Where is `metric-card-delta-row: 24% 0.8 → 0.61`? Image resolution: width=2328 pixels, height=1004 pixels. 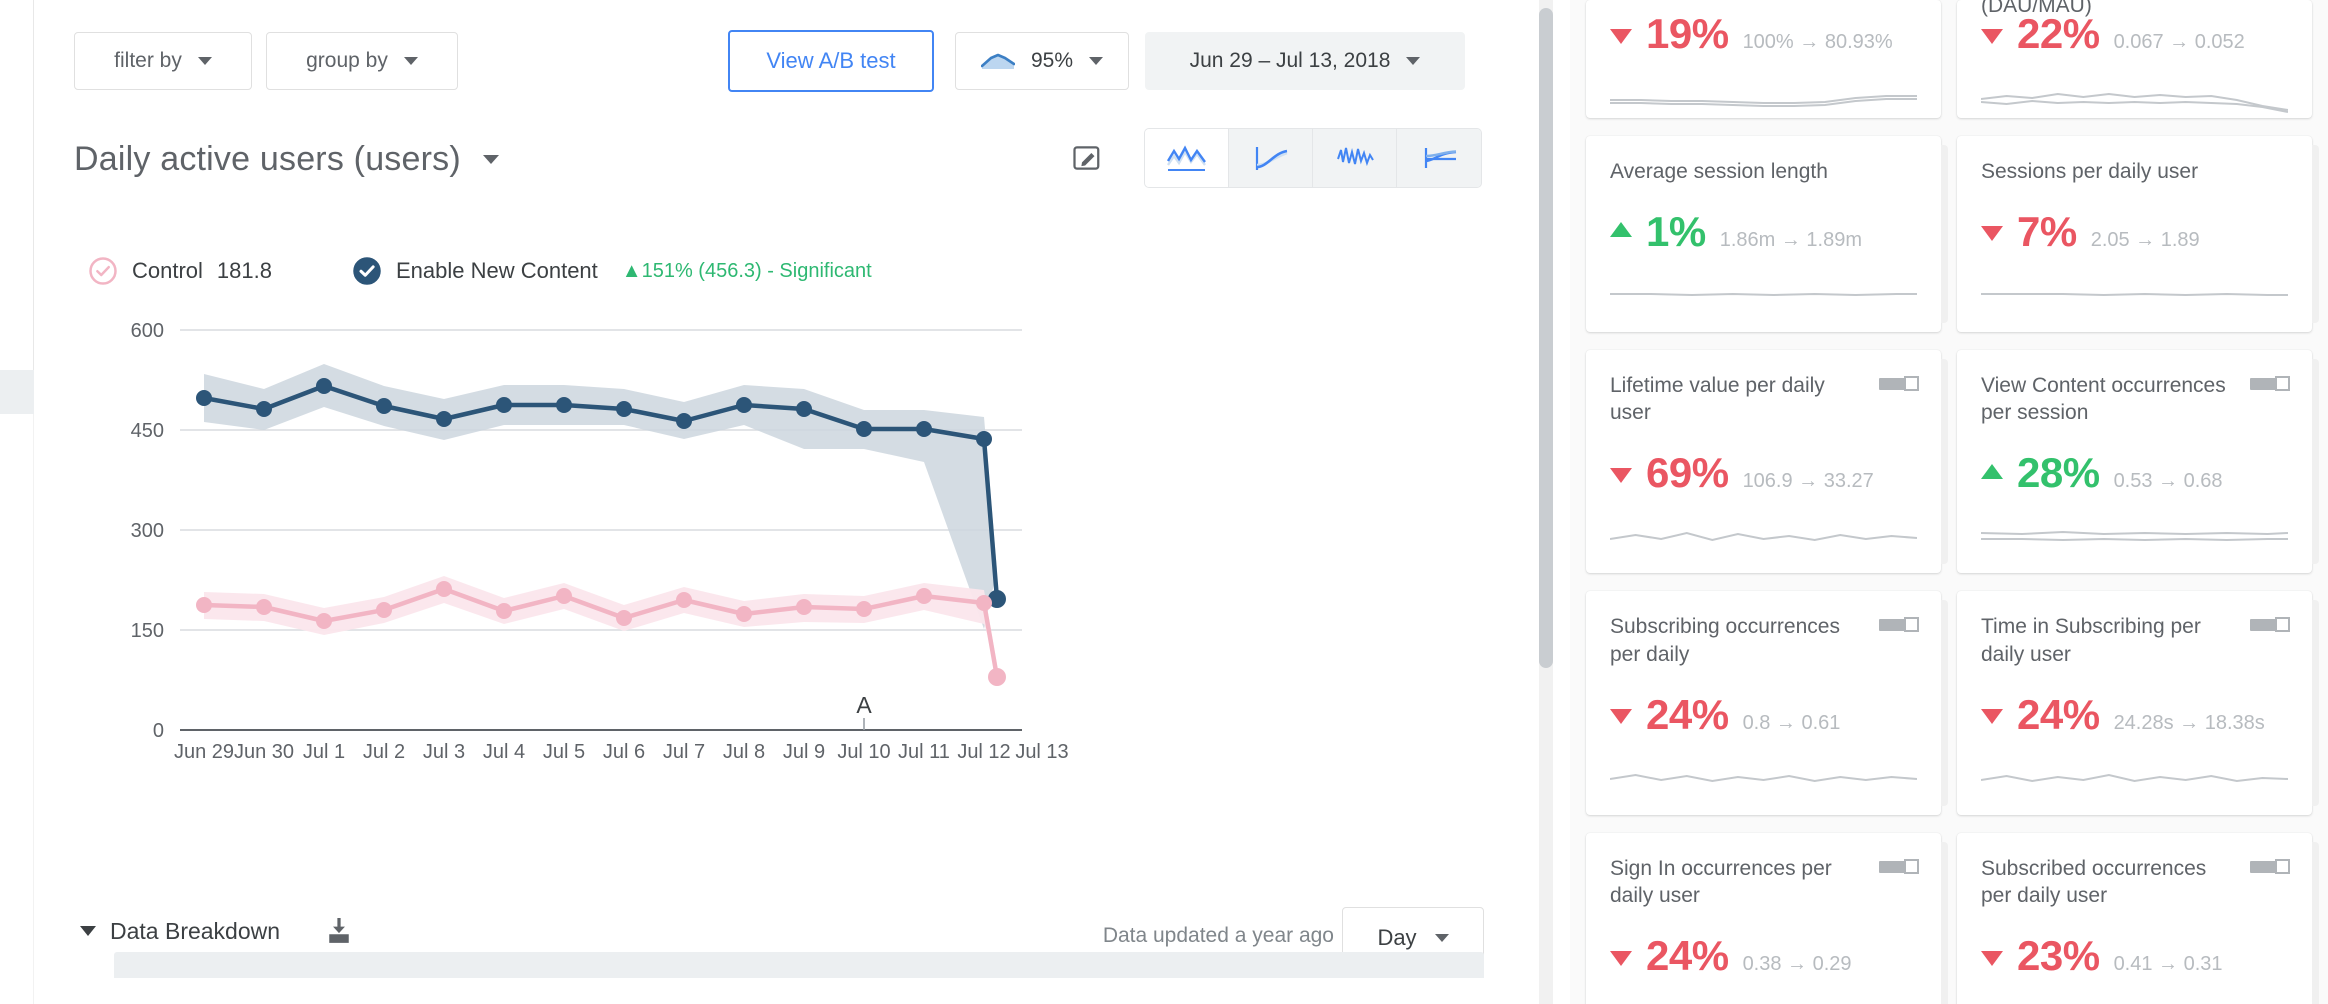 metric-card-delta-row: 24% 0.8 → 0.61 is located at coordinates (1763, 715).